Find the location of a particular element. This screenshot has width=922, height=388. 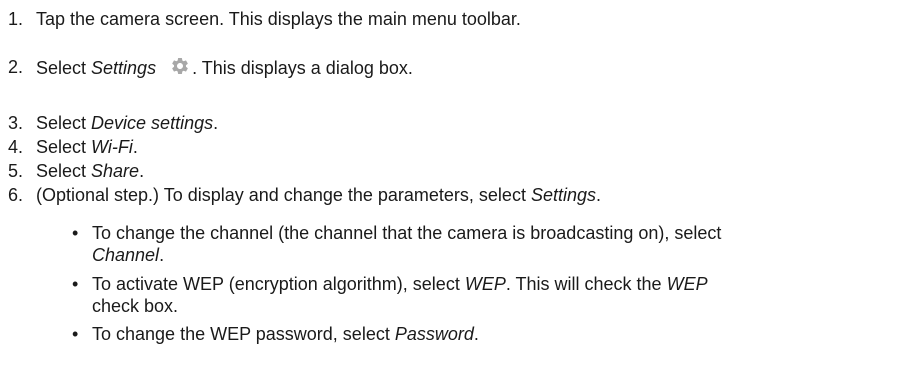

bullet-text-mid: . This will check the is located at coordinates (586, 284).